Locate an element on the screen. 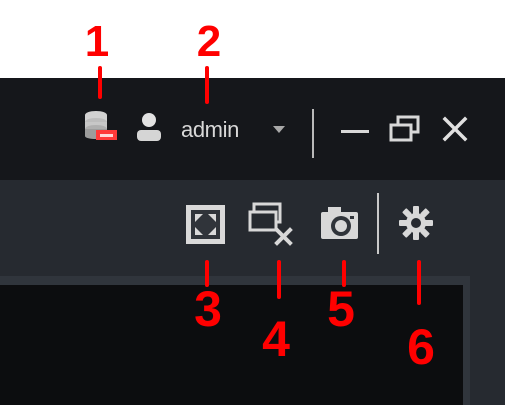 The image size is (505, 405). callout-3: 3 is located at coordinates (208, 309).